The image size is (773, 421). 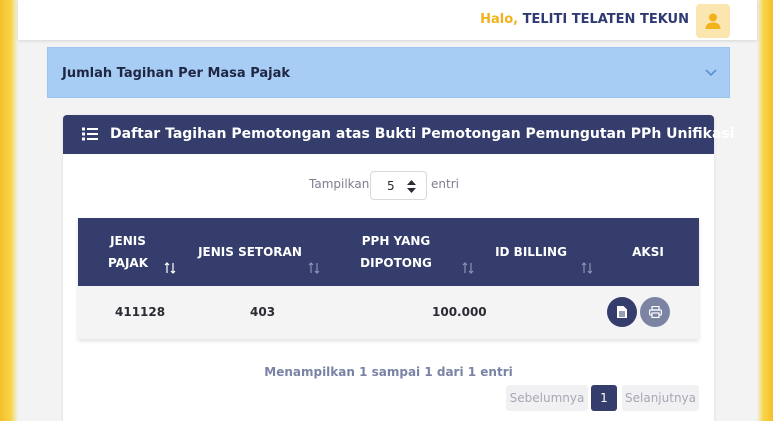 I want to click on col-header-pph-dipotong: PPH YANG DIPOTONG, so click(x=411, y=252).